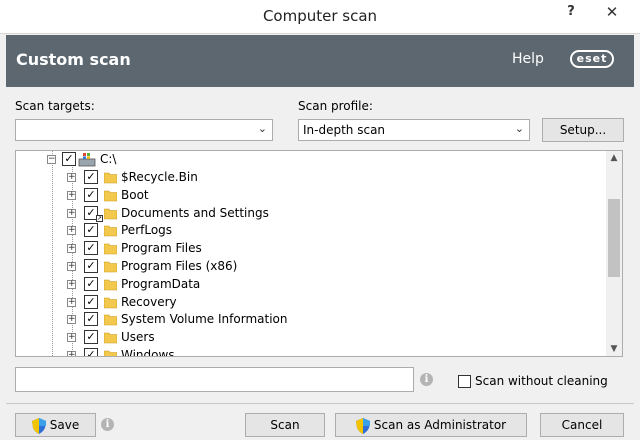 The width and height of the screenshot is (640, 440). What do you see at coordinates (55, 106) in the screenshot?
I see `scan-targets-label: Scan targets:` at bounding box center [55, 106].